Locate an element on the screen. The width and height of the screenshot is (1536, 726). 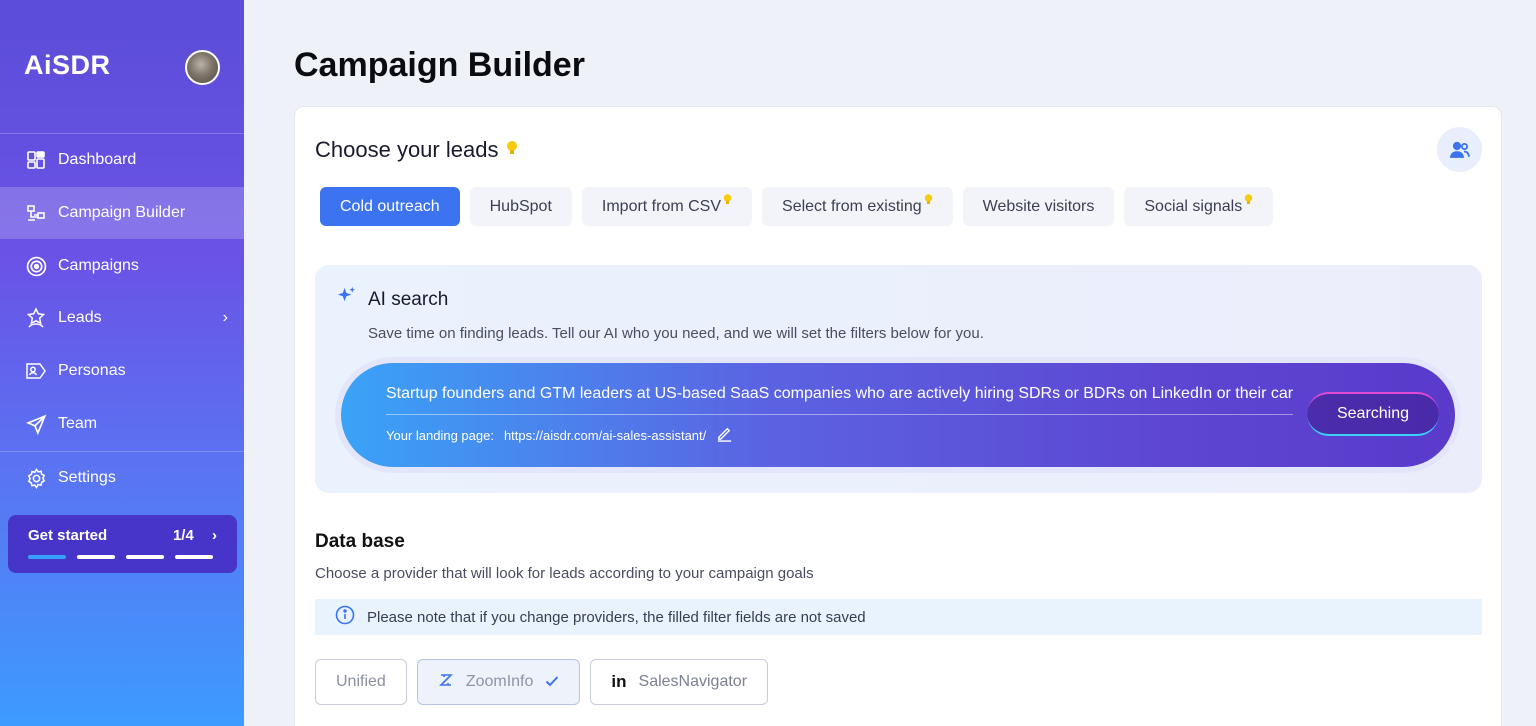
get-started-panel: Get started 1/4 › is located at coordinates (122, 544).